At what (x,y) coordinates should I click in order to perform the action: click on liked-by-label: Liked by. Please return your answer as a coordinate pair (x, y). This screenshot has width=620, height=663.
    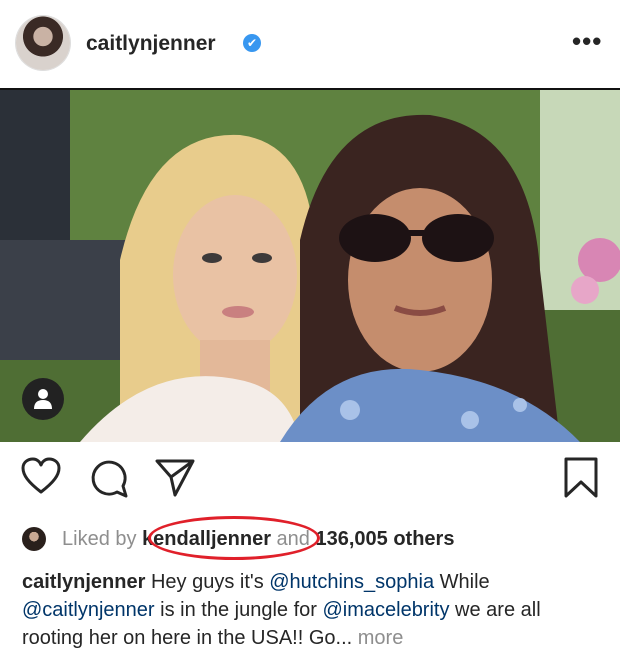
    Looking at the image, I should click on (102, 539).